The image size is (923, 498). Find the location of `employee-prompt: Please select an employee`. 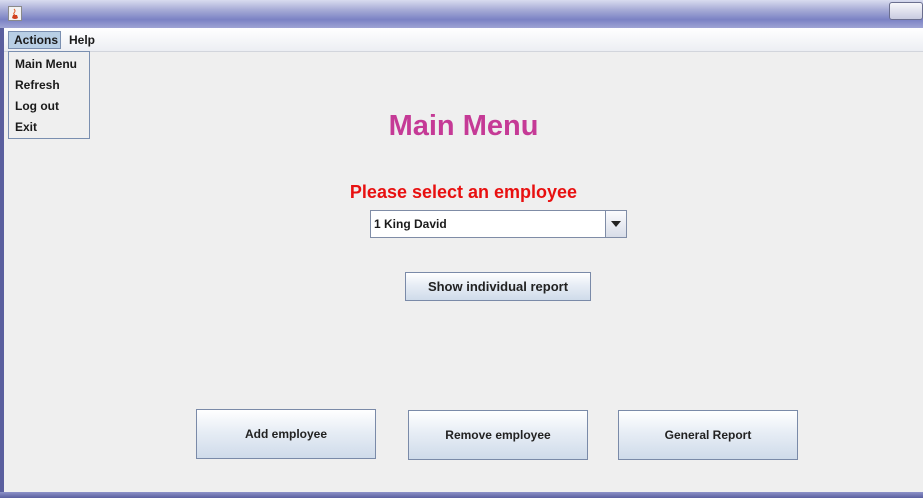

employee-prompt: Please select an employee is located at coordinates (463, 192).